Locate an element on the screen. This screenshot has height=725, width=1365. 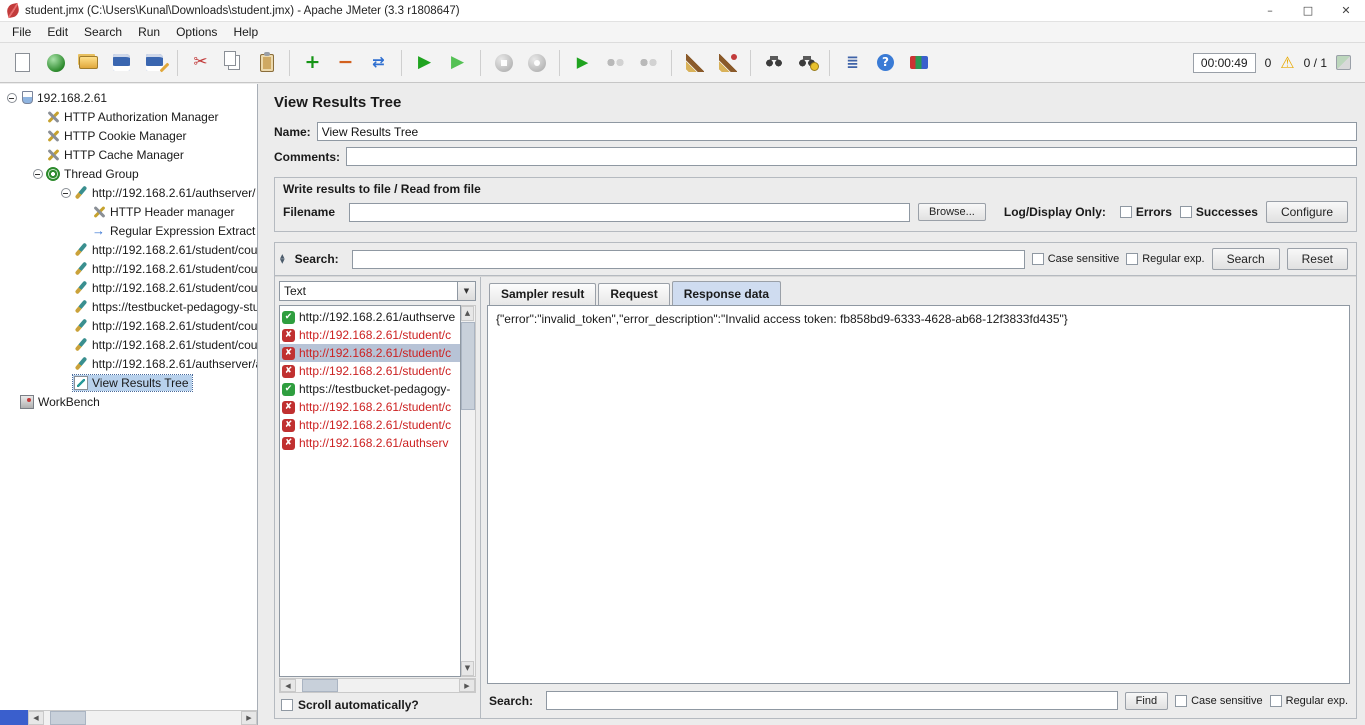
start-no-pauses-button: ▶ is located at coordinates (457, 62).